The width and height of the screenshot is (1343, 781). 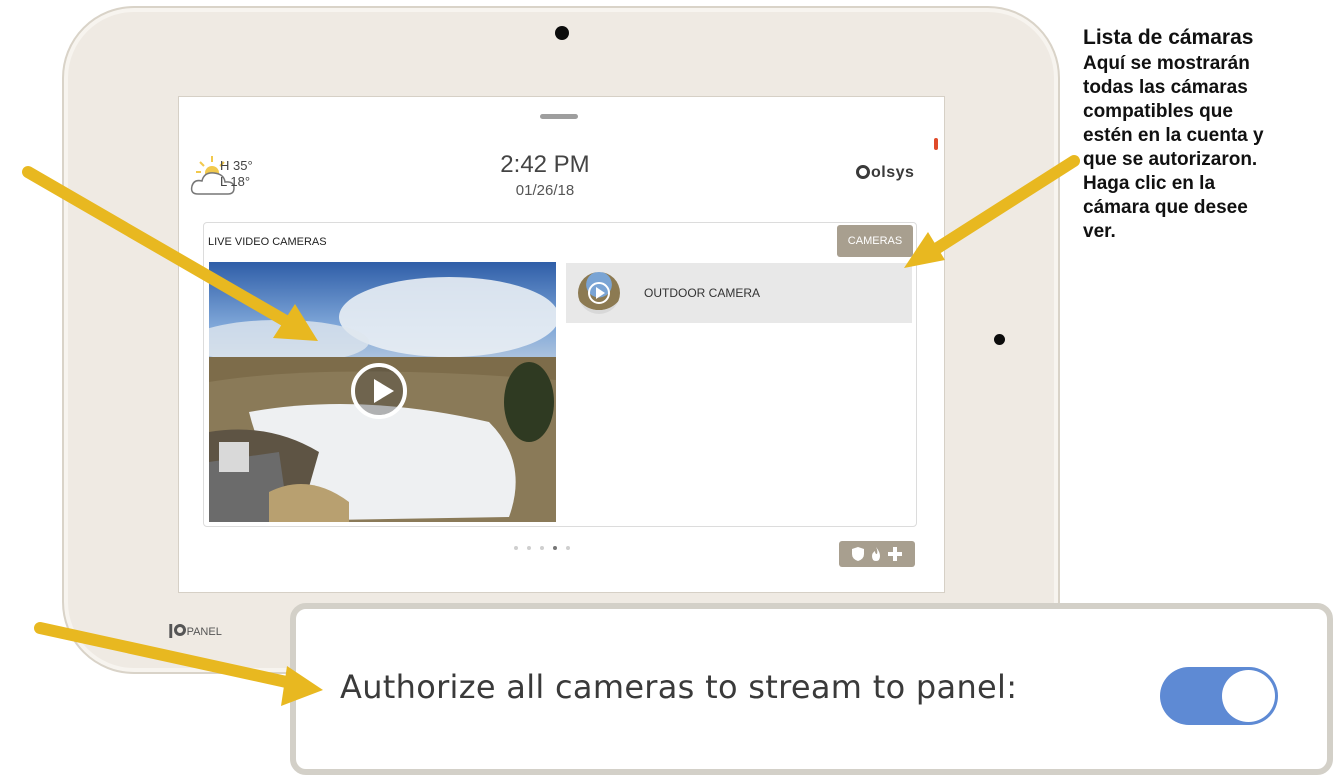 I want to click on toggle-knob, so click(x=1248, y=696).